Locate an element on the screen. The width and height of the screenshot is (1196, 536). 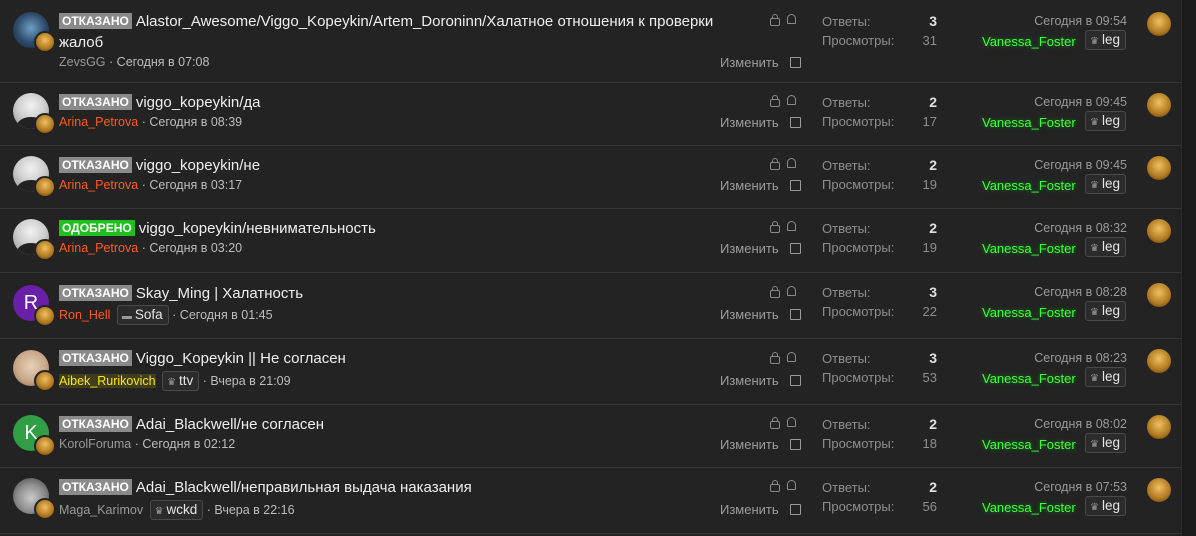
thread-title: ОТКАЗАНО viggo_kopeykin/не is located at coordinates (159, 165).